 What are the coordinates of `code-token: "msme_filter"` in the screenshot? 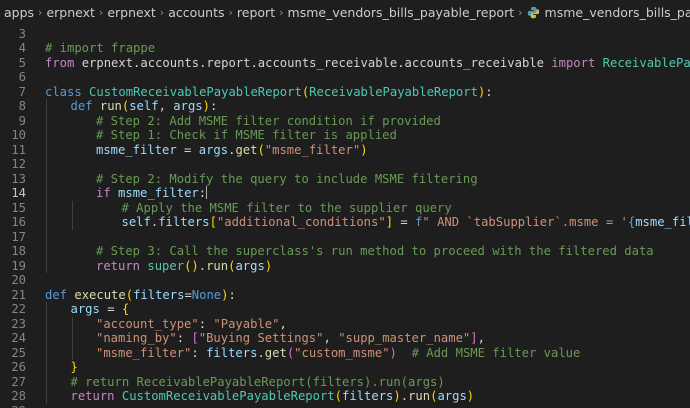 It's located at (312, 149).